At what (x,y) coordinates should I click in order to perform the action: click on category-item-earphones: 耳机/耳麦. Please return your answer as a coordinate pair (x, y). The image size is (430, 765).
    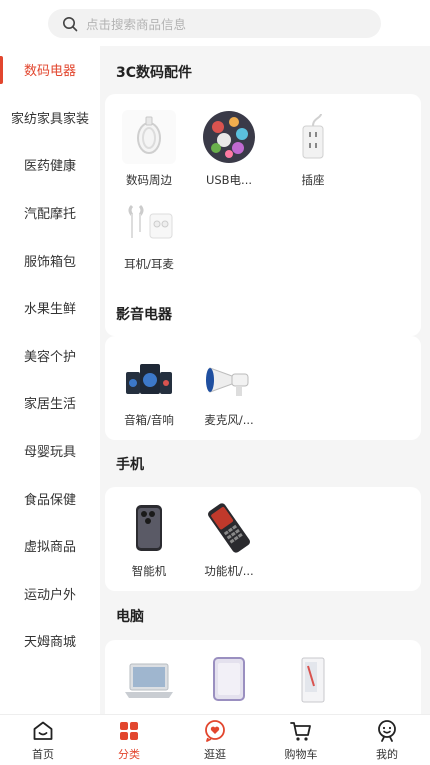
    Looking at the image, I should click on (149, 233).